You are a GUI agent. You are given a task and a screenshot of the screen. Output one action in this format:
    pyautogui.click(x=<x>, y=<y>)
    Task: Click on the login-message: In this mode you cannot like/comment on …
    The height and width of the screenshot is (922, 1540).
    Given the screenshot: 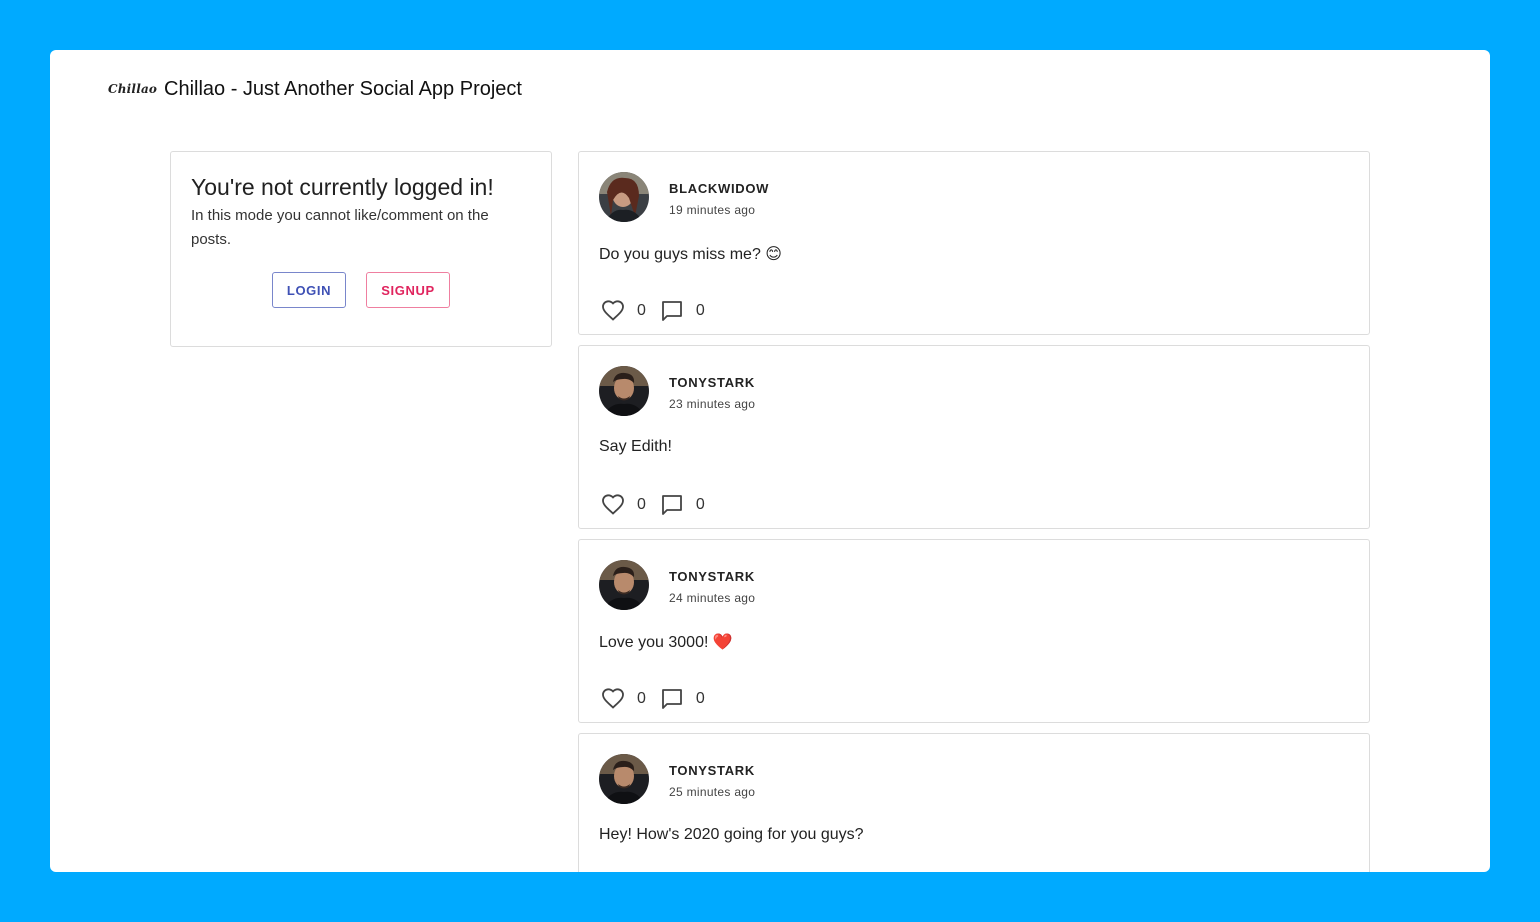 What is the action you would take?
    pyautogui.click(x=340, y=227)
    